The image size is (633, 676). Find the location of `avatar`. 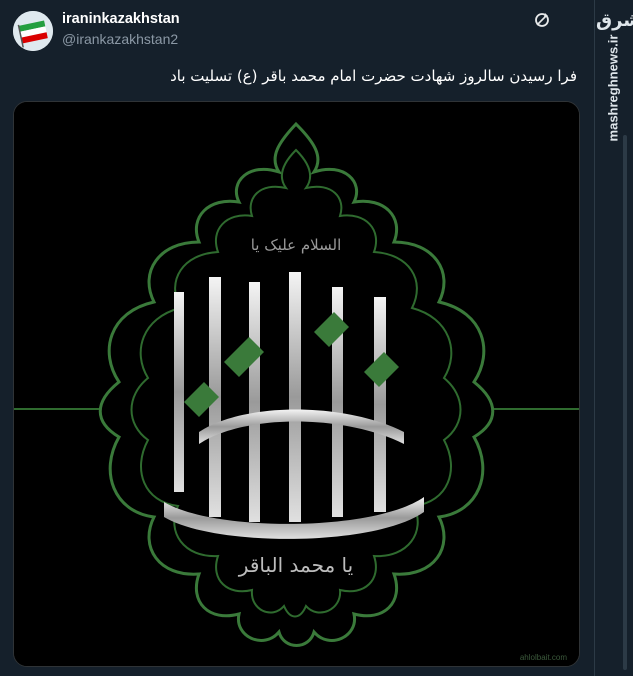

avatar is located at coordinates (33, 31).